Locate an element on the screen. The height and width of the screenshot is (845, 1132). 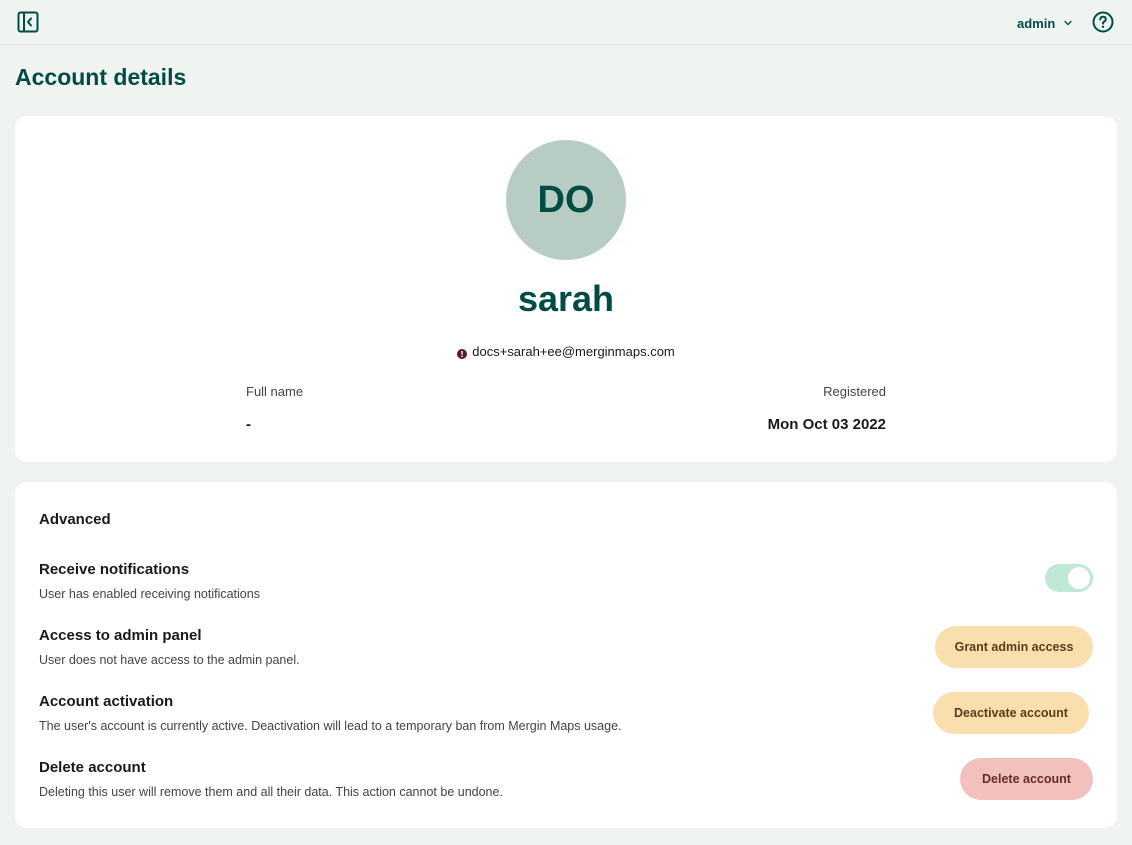
advanced-heading: Advanced is located at coordinates (75, 519).